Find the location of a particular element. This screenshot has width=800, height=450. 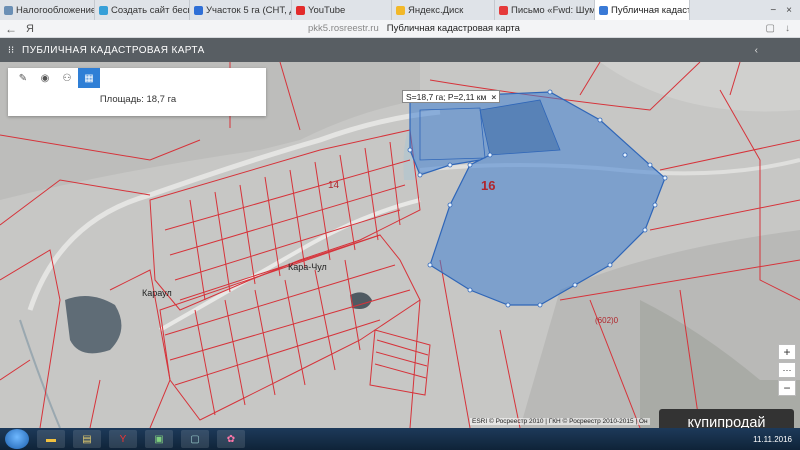

copy-icon: ▢ is located at coordinates (770, 28).